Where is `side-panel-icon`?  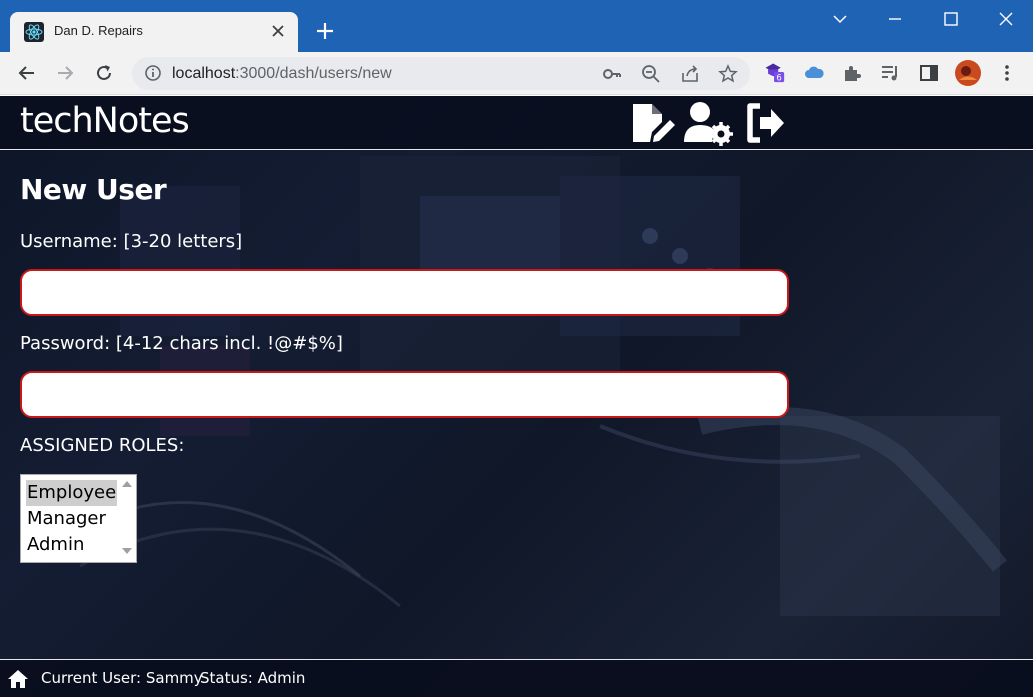 side-panel-icon is located at coordinates (929, 73).